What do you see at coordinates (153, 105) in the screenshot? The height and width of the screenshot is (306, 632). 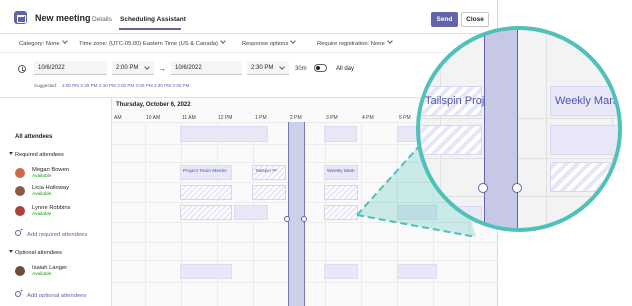 I see `day-header: Thursday, October 6, 2022` at bounding box center [153, 105].